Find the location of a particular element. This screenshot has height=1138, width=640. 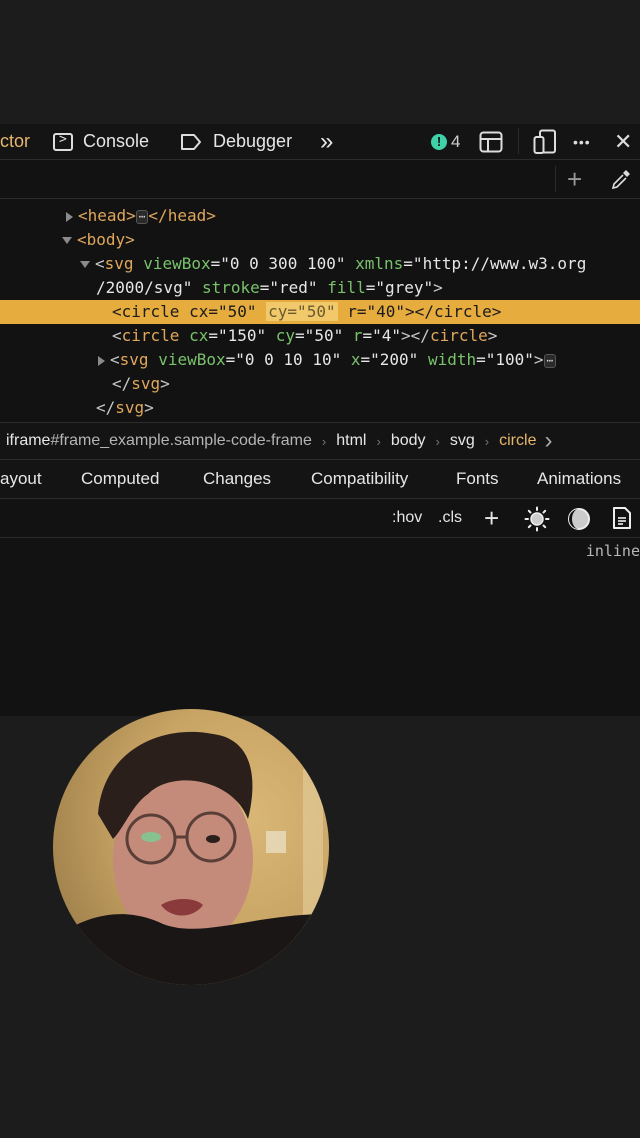

person-video-image is located at coordinates (191, 858).